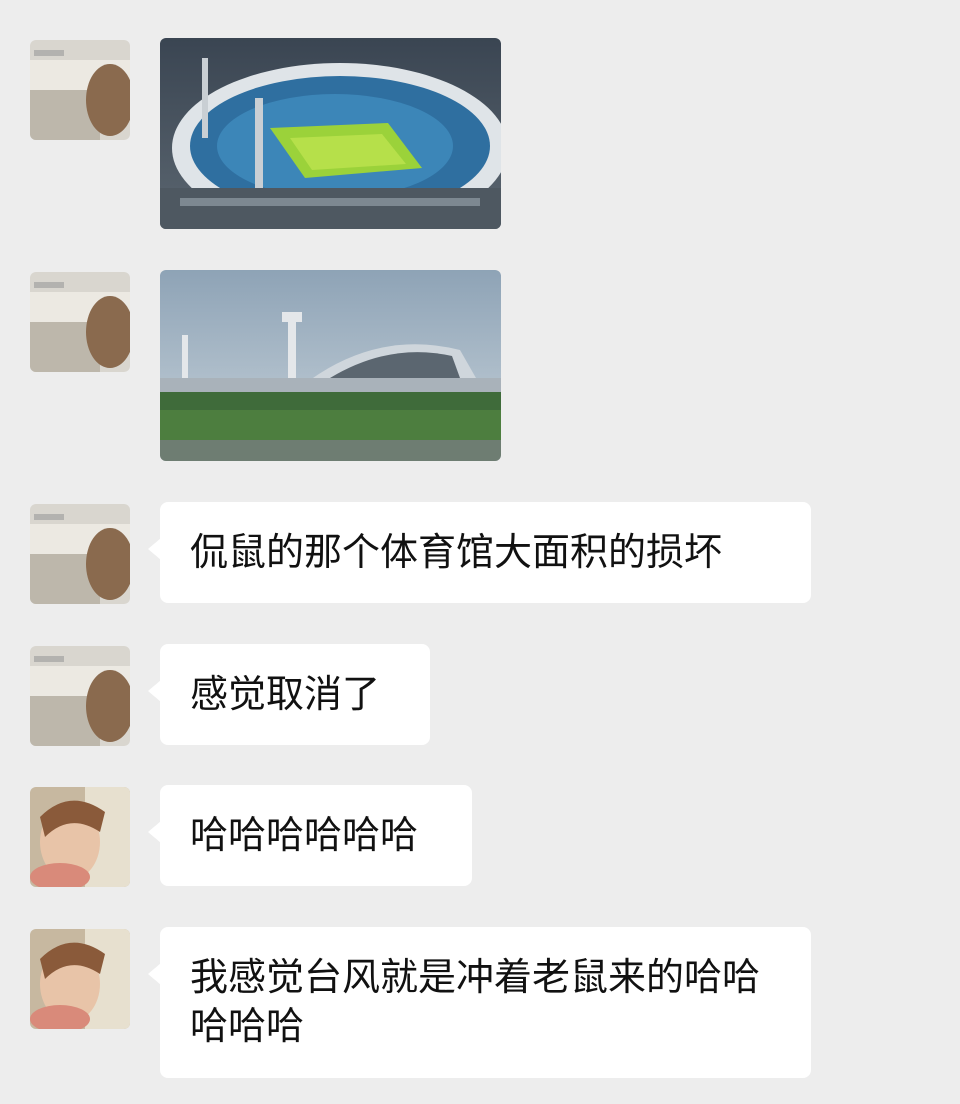 This screenshot has height=1104, width=960. I want to click on message-row: 侃鼠的那个体育馆大面积的损坏, so click(480, 553).